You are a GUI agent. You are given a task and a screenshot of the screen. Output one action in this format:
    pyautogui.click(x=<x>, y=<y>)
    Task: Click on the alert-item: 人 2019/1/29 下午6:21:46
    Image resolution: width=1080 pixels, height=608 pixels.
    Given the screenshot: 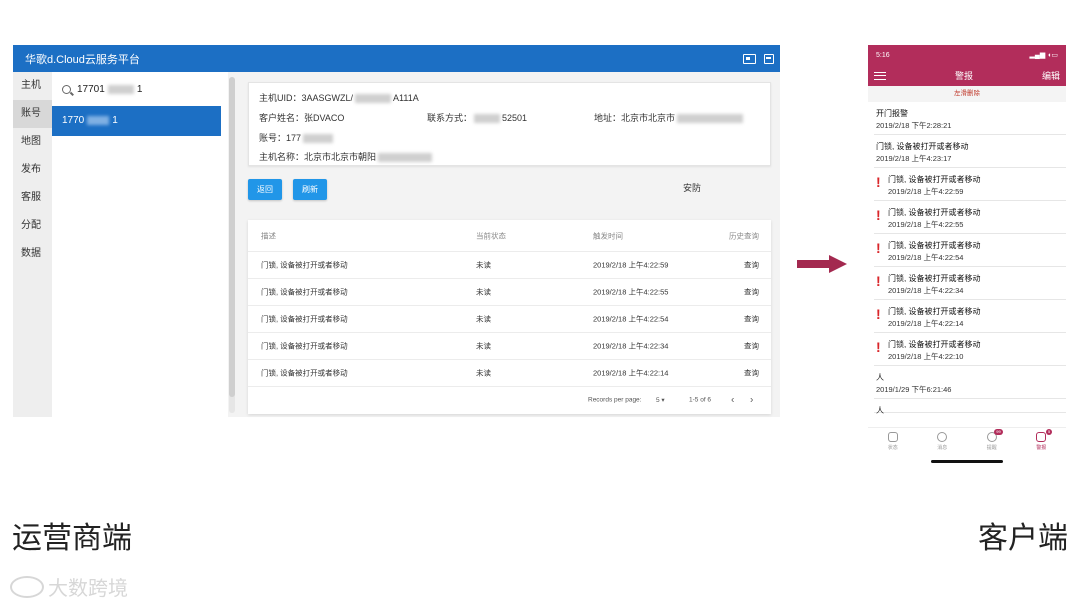 What is the action you would take?
    pyautogui.click(x=970, y=382)
    